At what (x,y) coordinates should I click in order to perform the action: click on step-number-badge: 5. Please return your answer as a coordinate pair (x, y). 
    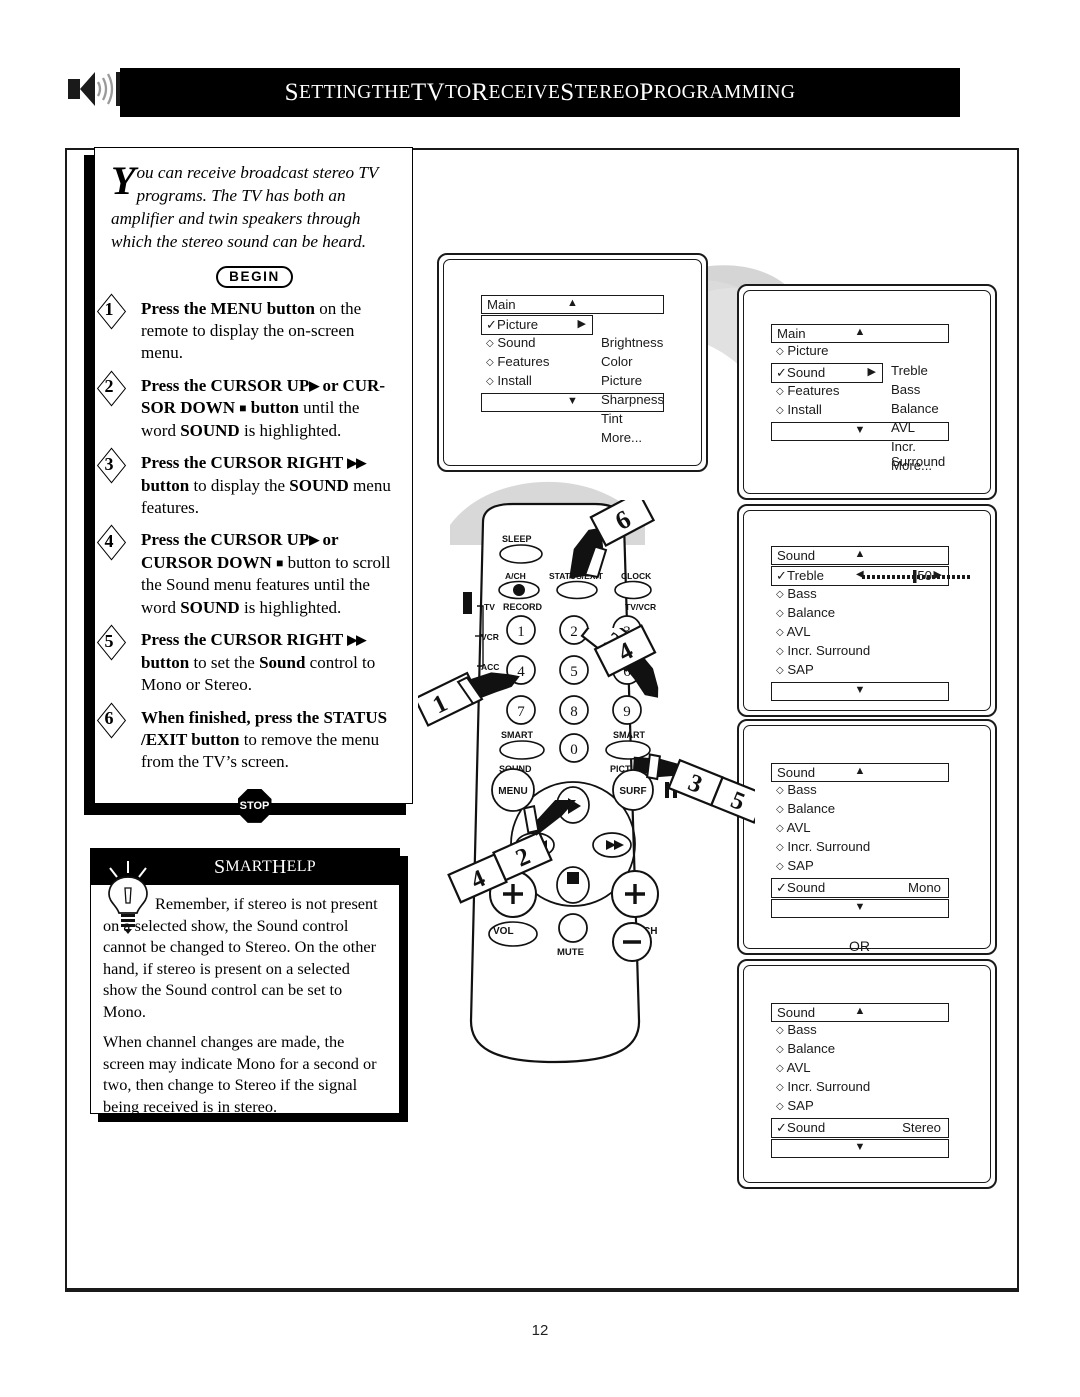
    Looking at the image, I should click on (117, 641).